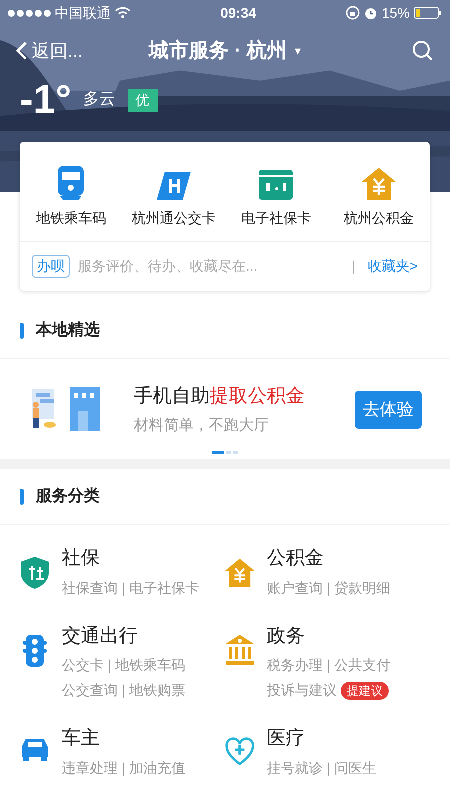 The height and width of the screenshot is (800, 450). What do you see at coordinates (240, 649) in the screenshot?
I see `bank-icon` at bounding box center [240, 649].